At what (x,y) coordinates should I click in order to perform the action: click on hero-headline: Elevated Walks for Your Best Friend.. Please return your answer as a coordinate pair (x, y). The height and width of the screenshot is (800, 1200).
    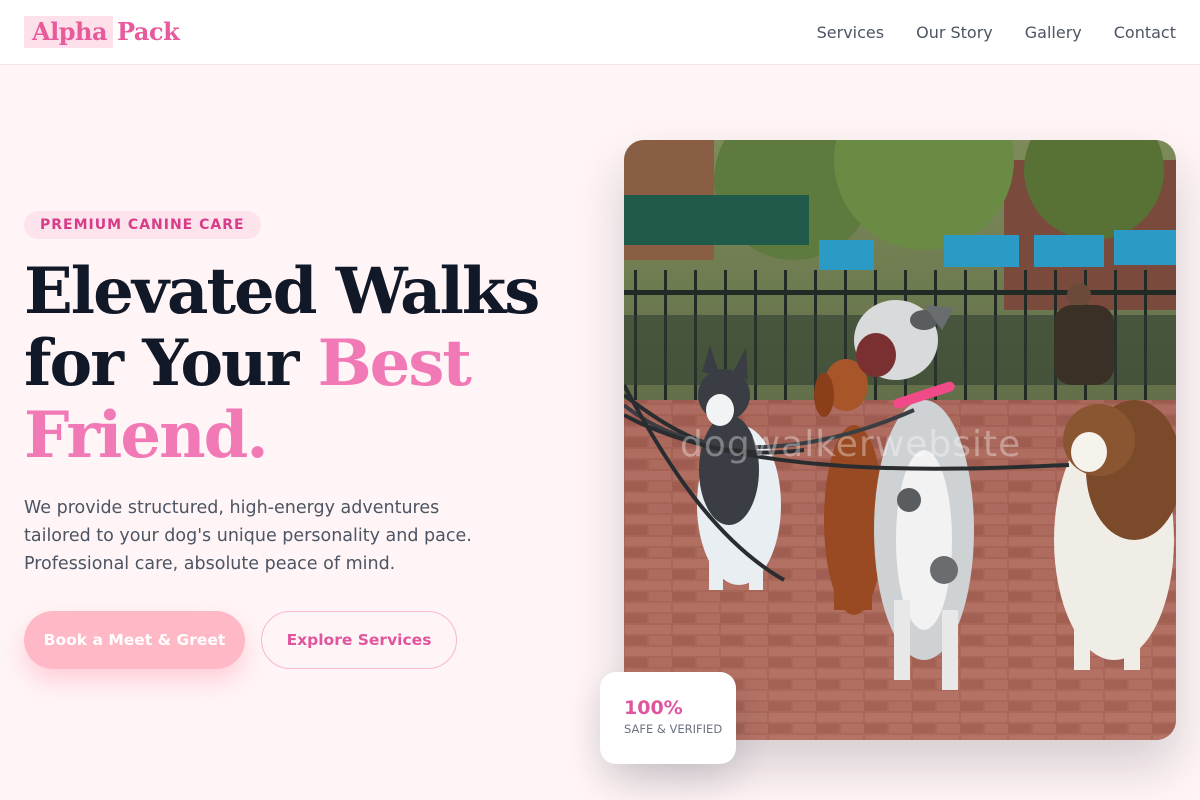
    Looking at the image, I should click on (304, 364).